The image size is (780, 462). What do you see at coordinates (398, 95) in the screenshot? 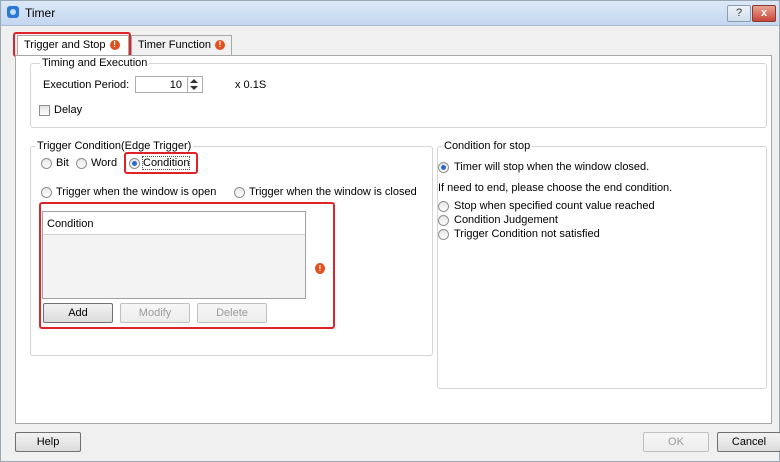
I see `timing-group` at bounding box center [398, 95].